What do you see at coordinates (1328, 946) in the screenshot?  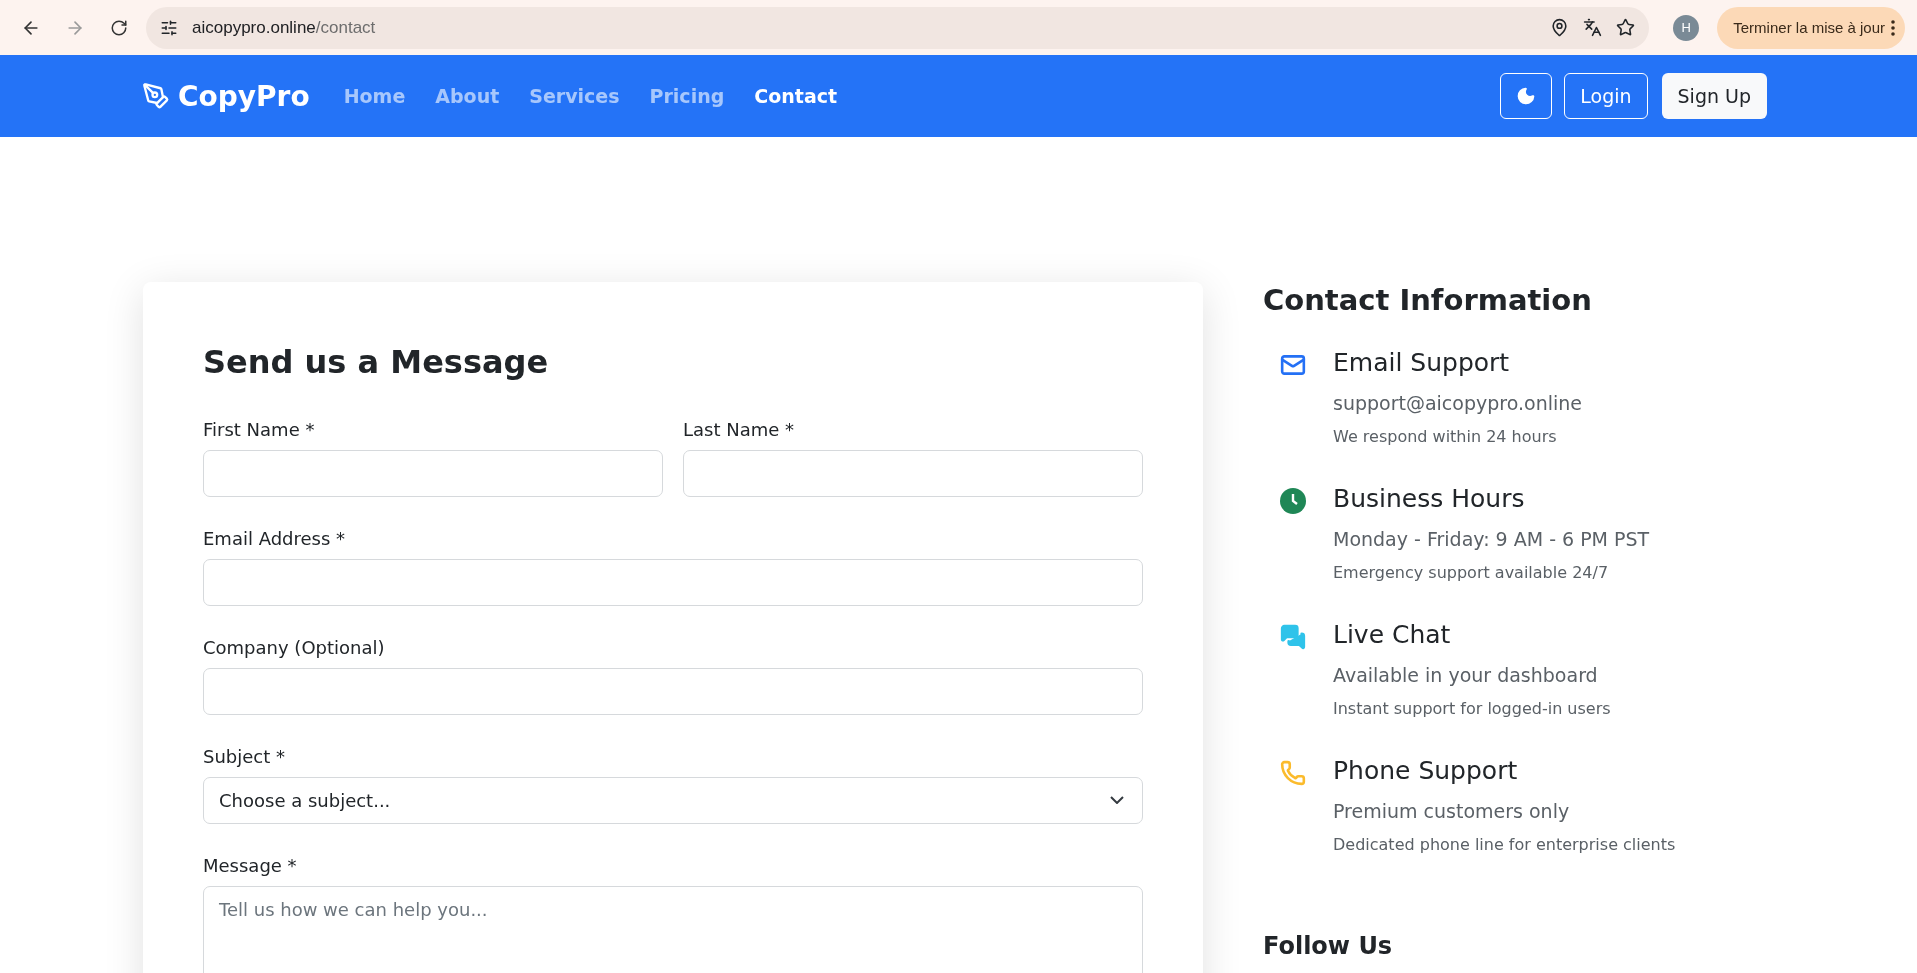 I see `follow-title: Follow Us` at bounding box center [1328, 946].